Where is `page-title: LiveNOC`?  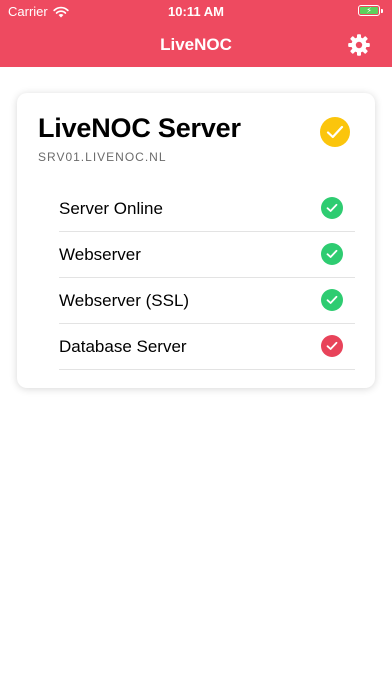
page-title: LiveNOC is located at coordinates (196, 44).